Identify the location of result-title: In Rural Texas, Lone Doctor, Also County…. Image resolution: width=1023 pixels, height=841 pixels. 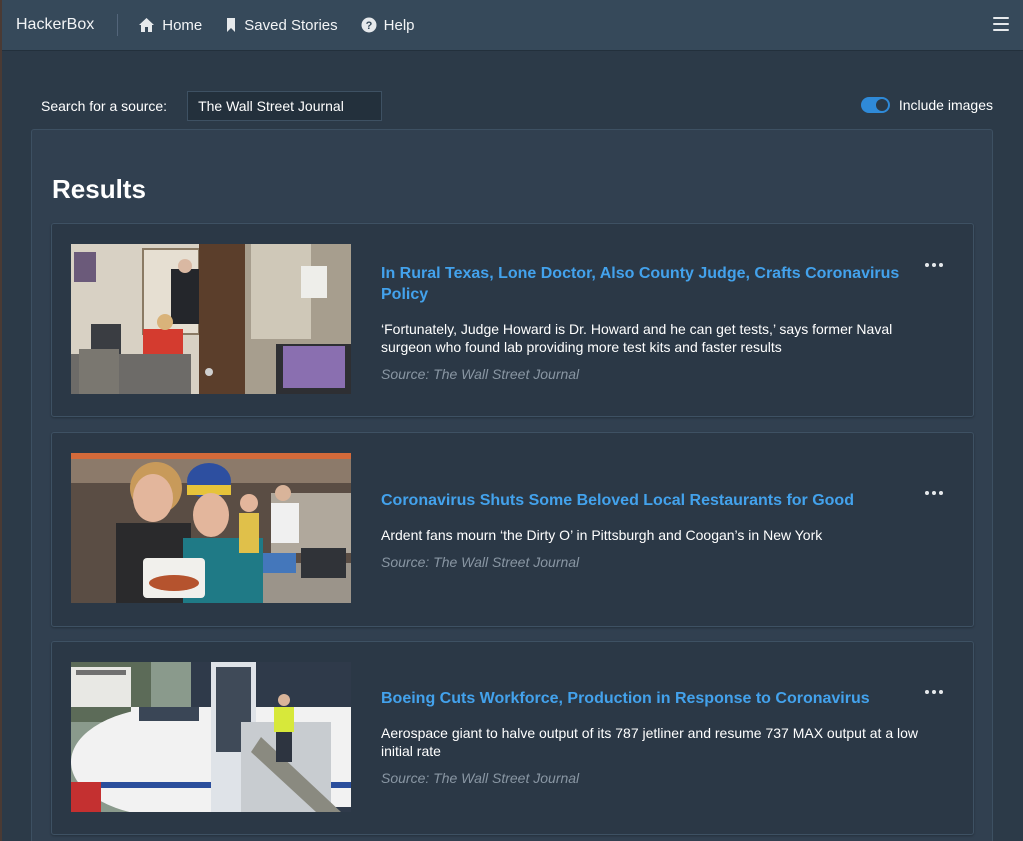
(651, 284).